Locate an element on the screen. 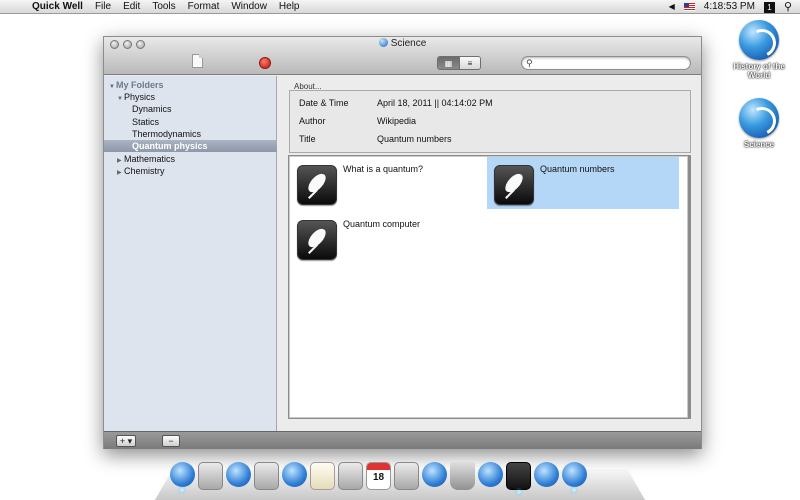 This screenshot has width=800, height=500. science-globe-icon is located at coordinates (383, 42).